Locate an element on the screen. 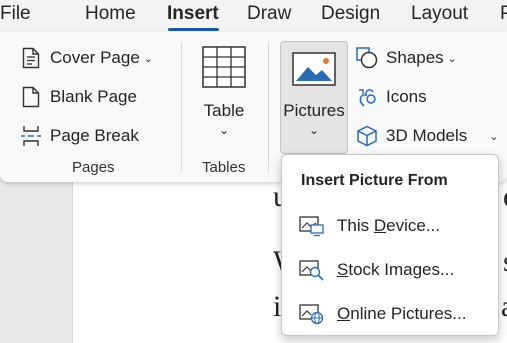 The width and height of the screenshot is (507, 343). blank-page-button: Blank Page is located at coordinates (78, 97).